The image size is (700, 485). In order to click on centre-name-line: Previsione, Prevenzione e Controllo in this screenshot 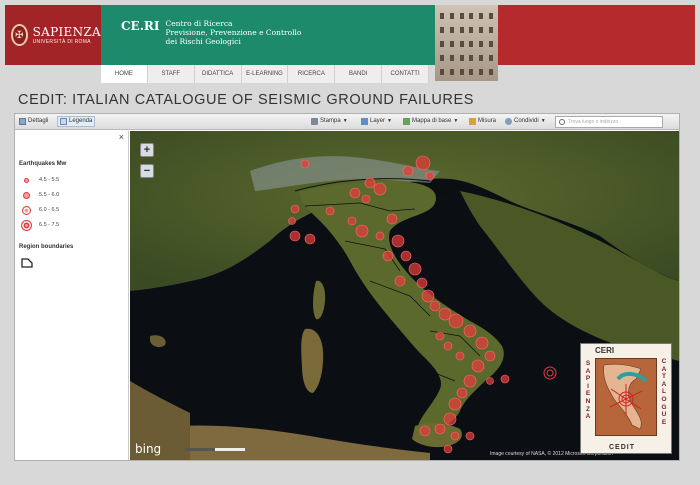, I will do `click(233, 32)`.